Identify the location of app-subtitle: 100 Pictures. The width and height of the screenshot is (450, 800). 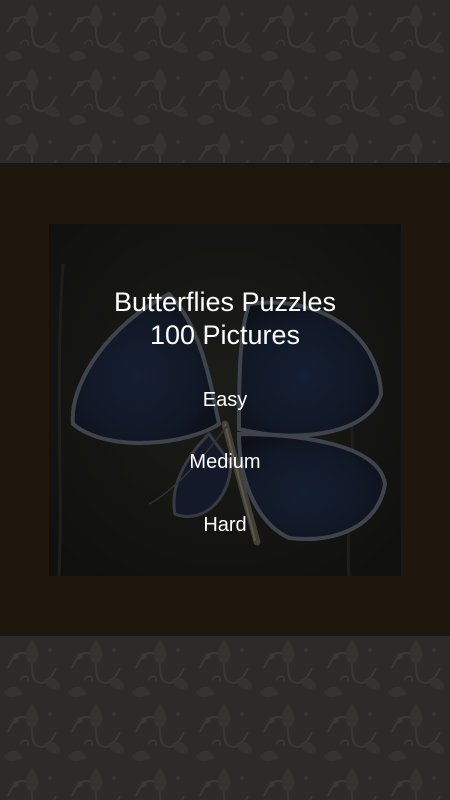
(225, 335).